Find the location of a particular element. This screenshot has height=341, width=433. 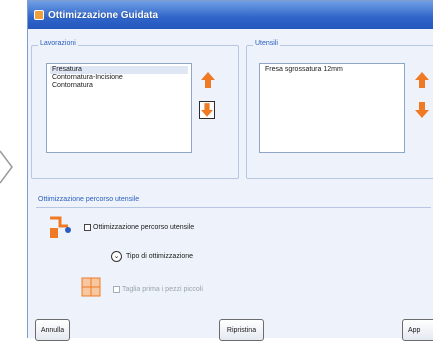

section-divider is located at coordinates (233, 207).